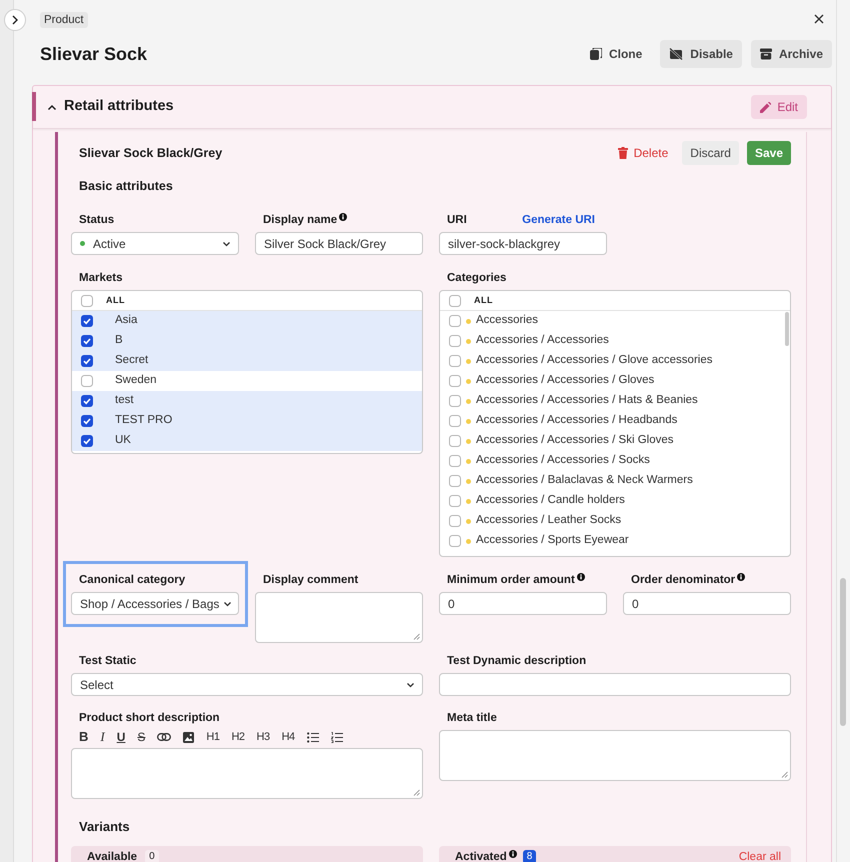 This screenshot has height=862, width=850. I want to click on field-label: Status, so click(96, 220).